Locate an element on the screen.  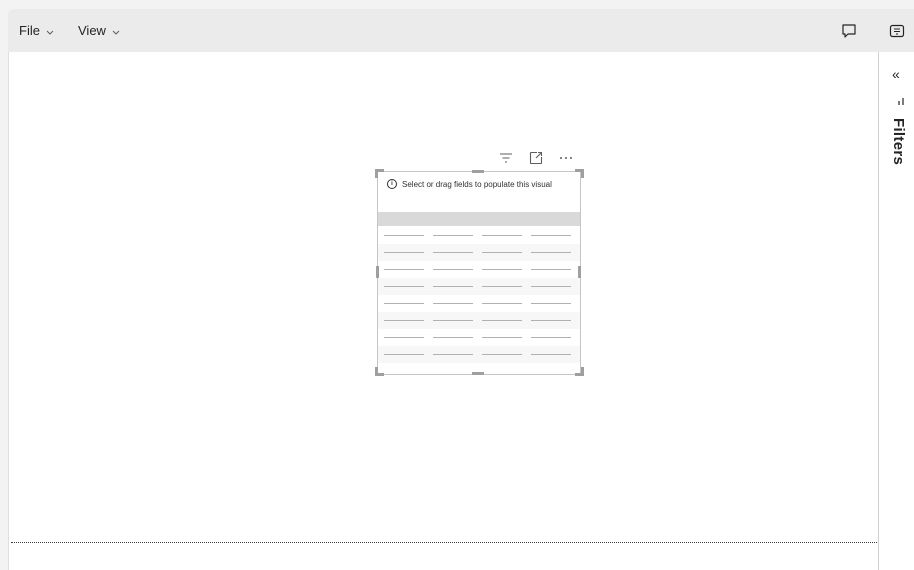
expand-filters-button: « is located at coordinates (896, 74).